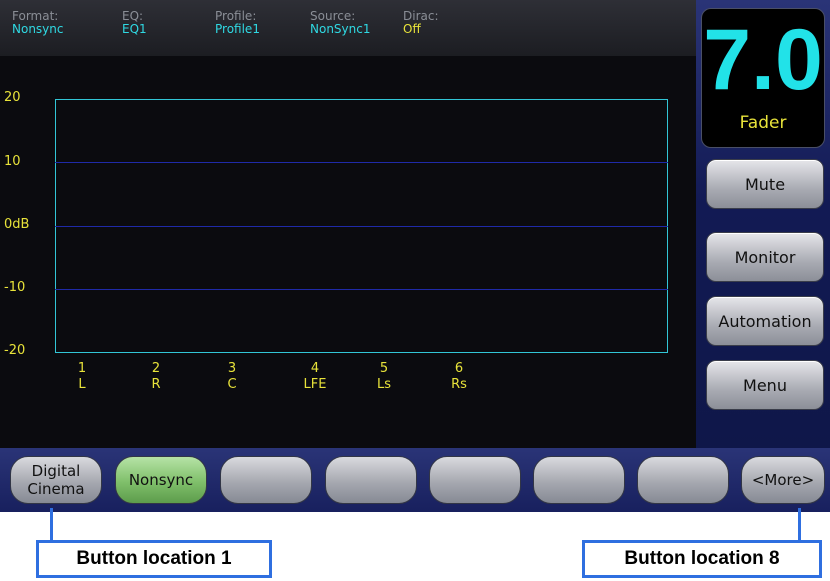 Image resolution: width=830 pixels, height=581 pixels. What do you see at coordinates (156, 384) in the screenshot?
I see `channel-name: R` at bounding box center [156, 384].